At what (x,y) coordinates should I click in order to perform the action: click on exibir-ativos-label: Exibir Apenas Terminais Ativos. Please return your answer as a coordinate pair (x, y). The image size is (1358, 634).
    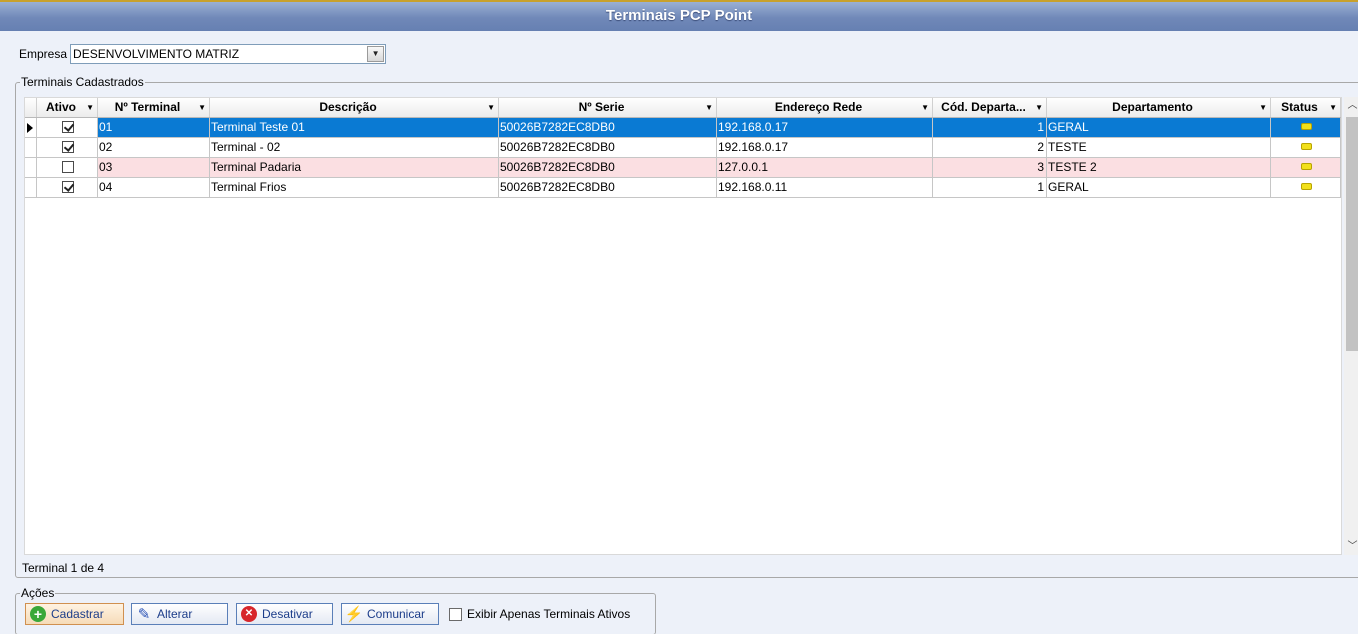
    Looking at the image, I should click on (549, 614).